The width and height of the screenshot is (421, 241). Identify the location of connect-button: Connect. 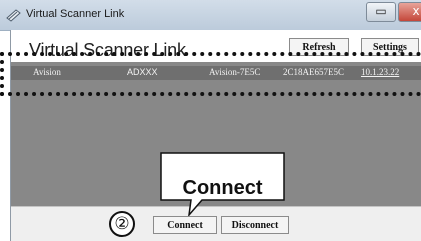
(185, 225).